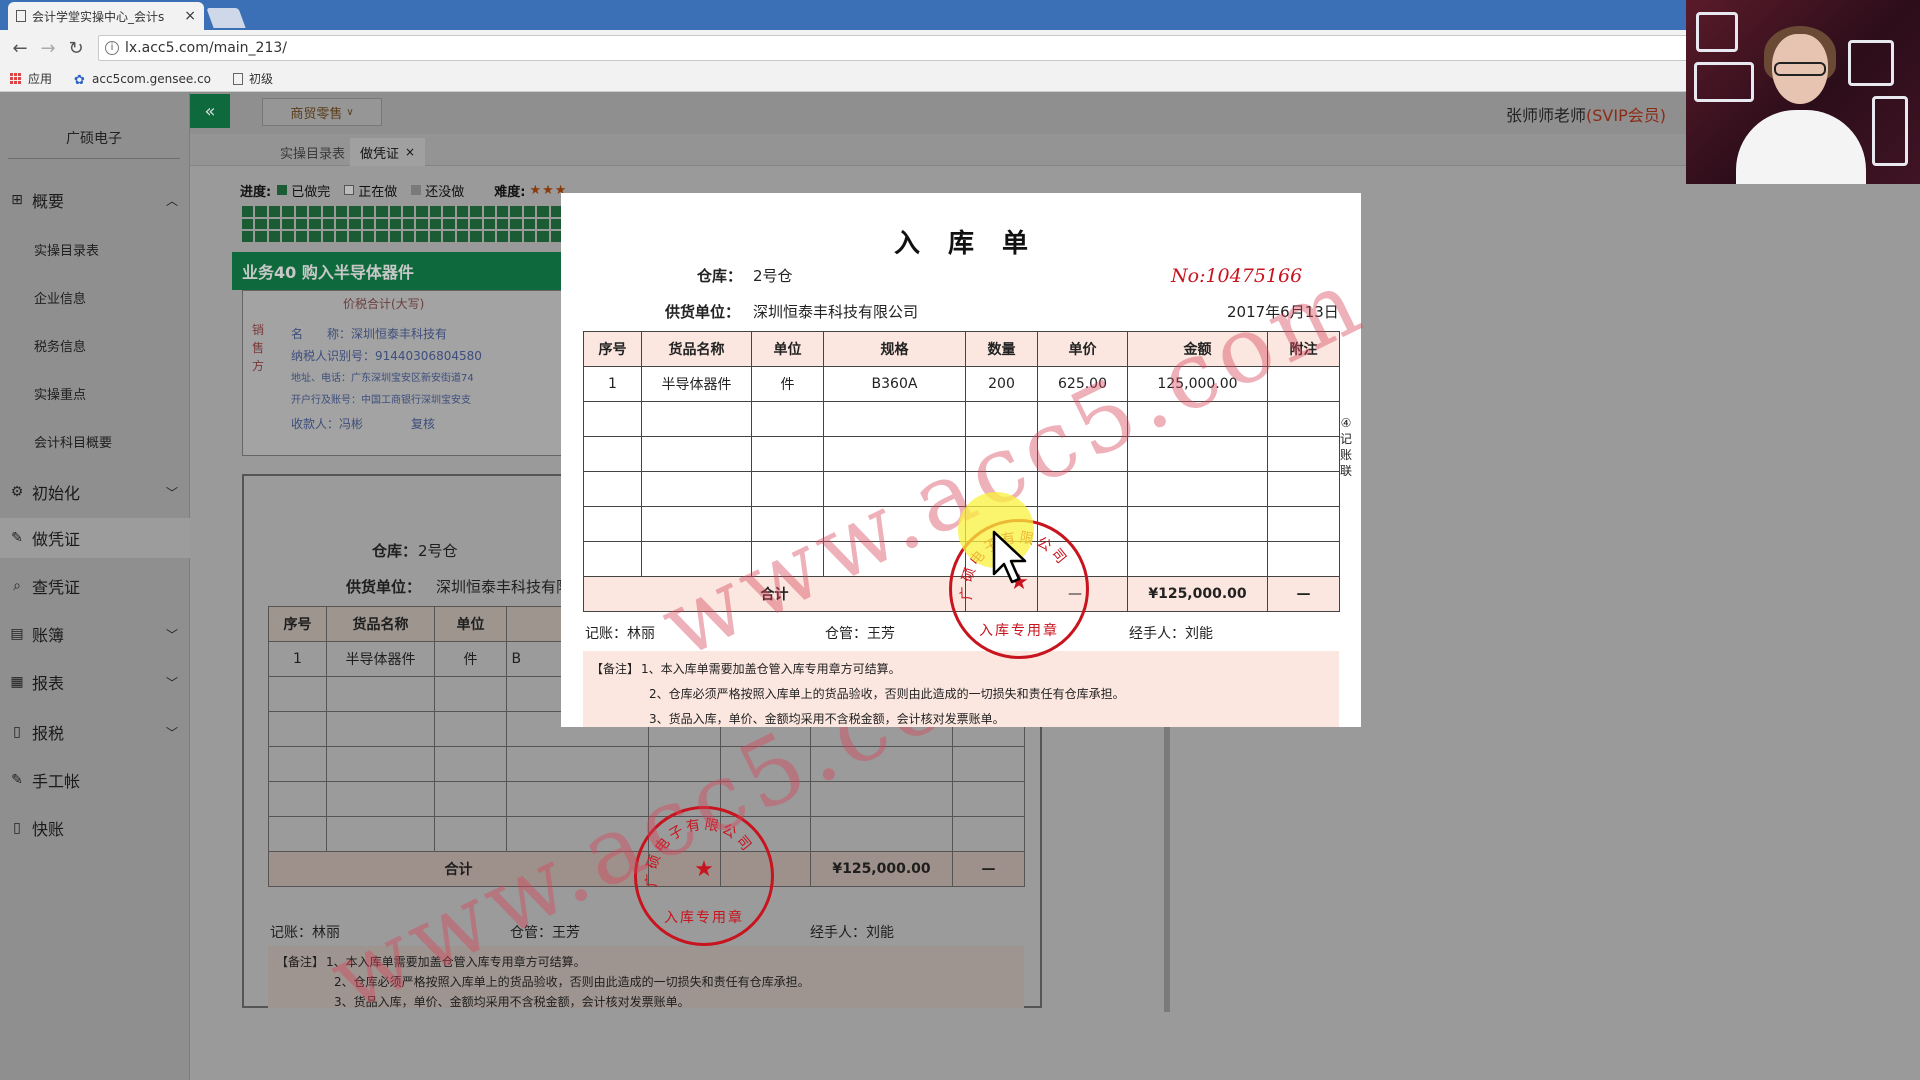 Image resolution: width=1920 pixels, height=1080 pixels. I want to click on progress-grid, so click(402, 224).